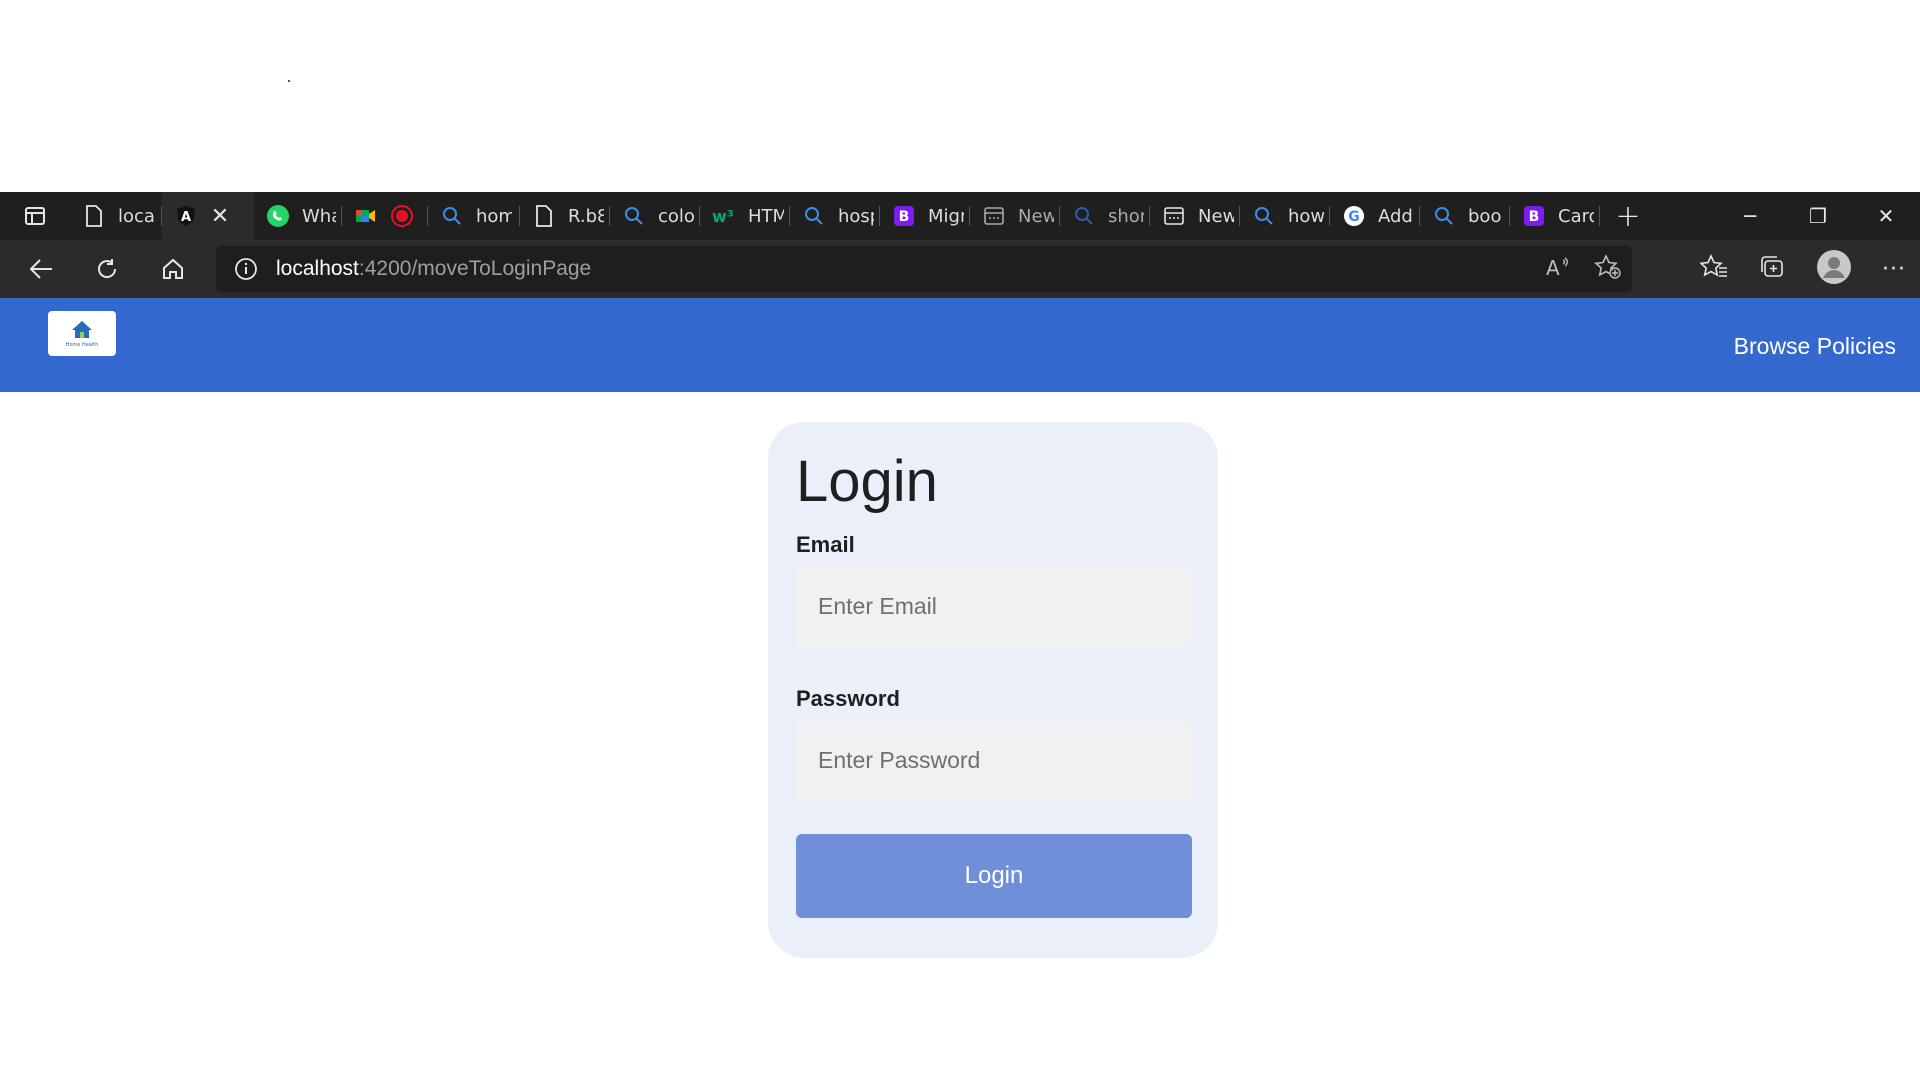 The height and width of the screenshot is (1080, 1920). Describe the element at coordinates (1174, 216) in the screenshot. I see `newtab-icon` at that location.